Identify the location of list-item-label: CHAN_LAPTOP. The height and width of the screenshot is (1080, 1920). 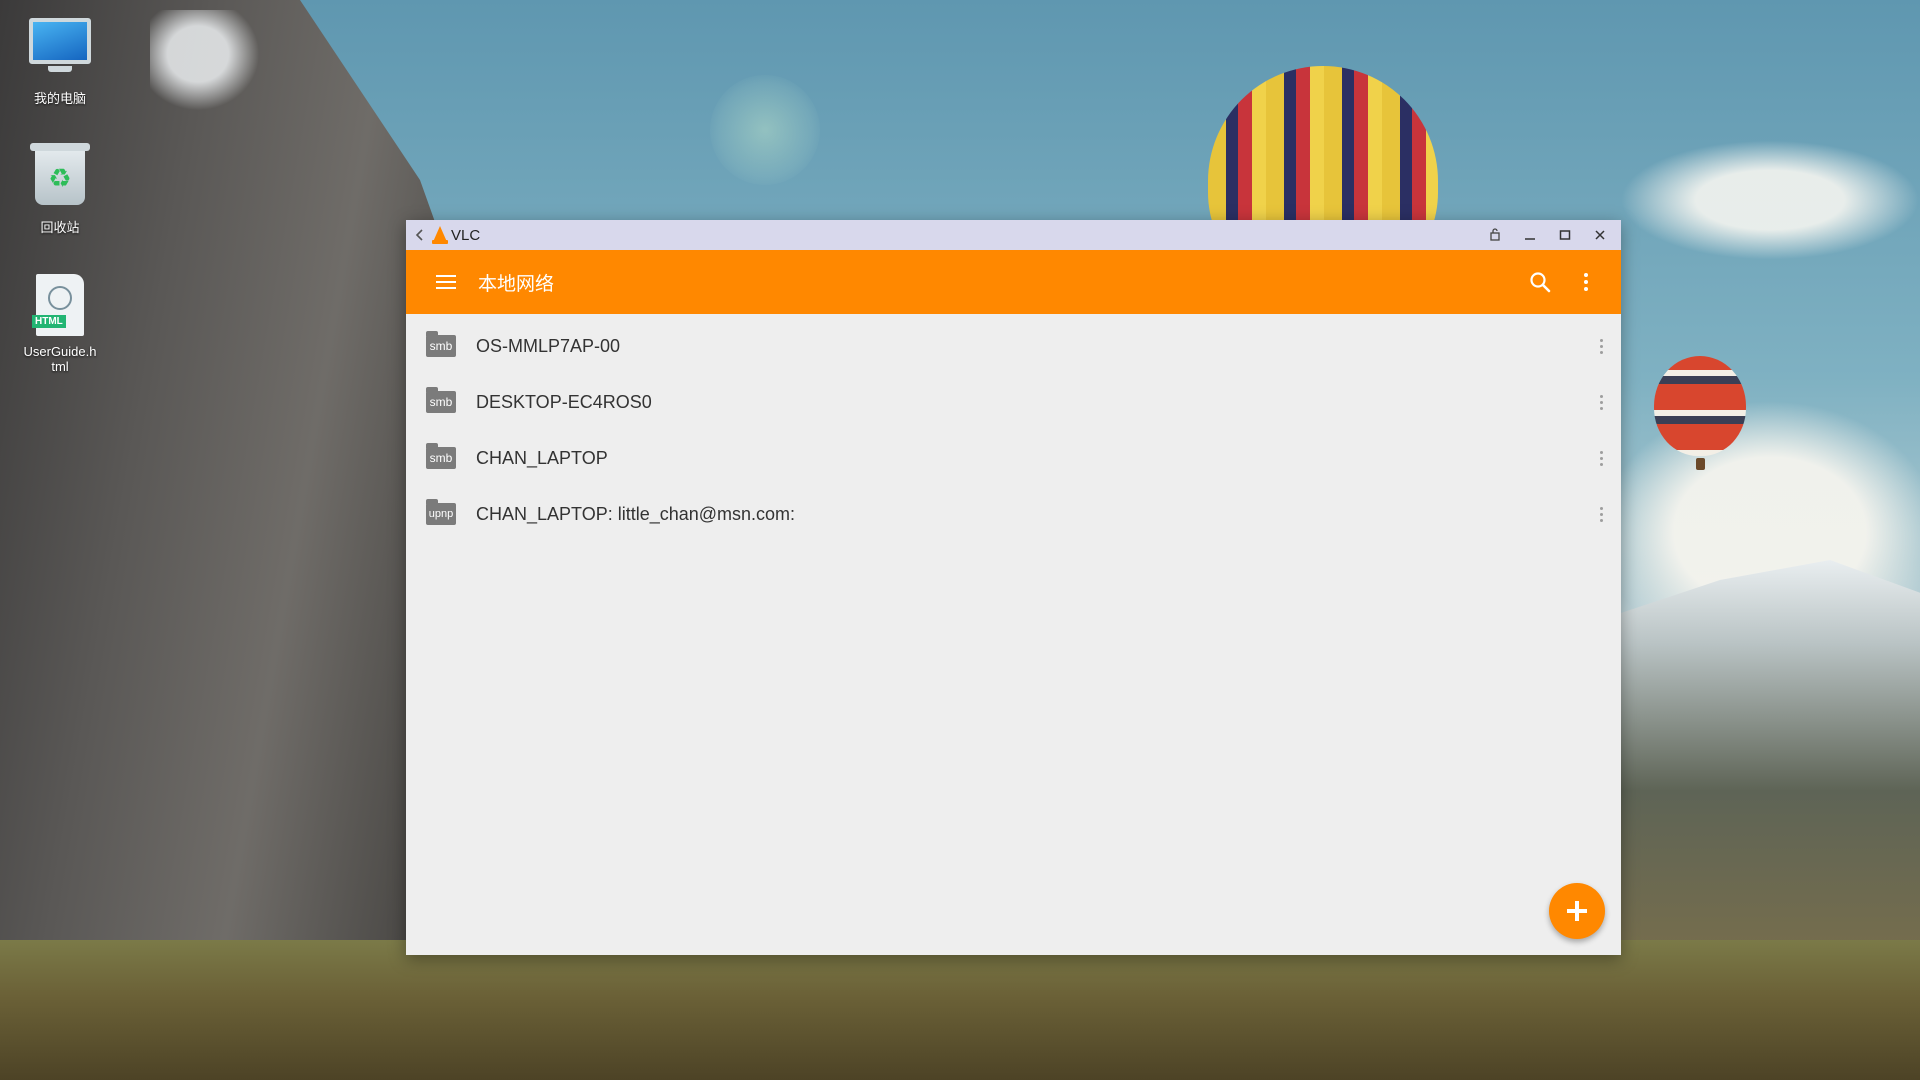
(542, 457).